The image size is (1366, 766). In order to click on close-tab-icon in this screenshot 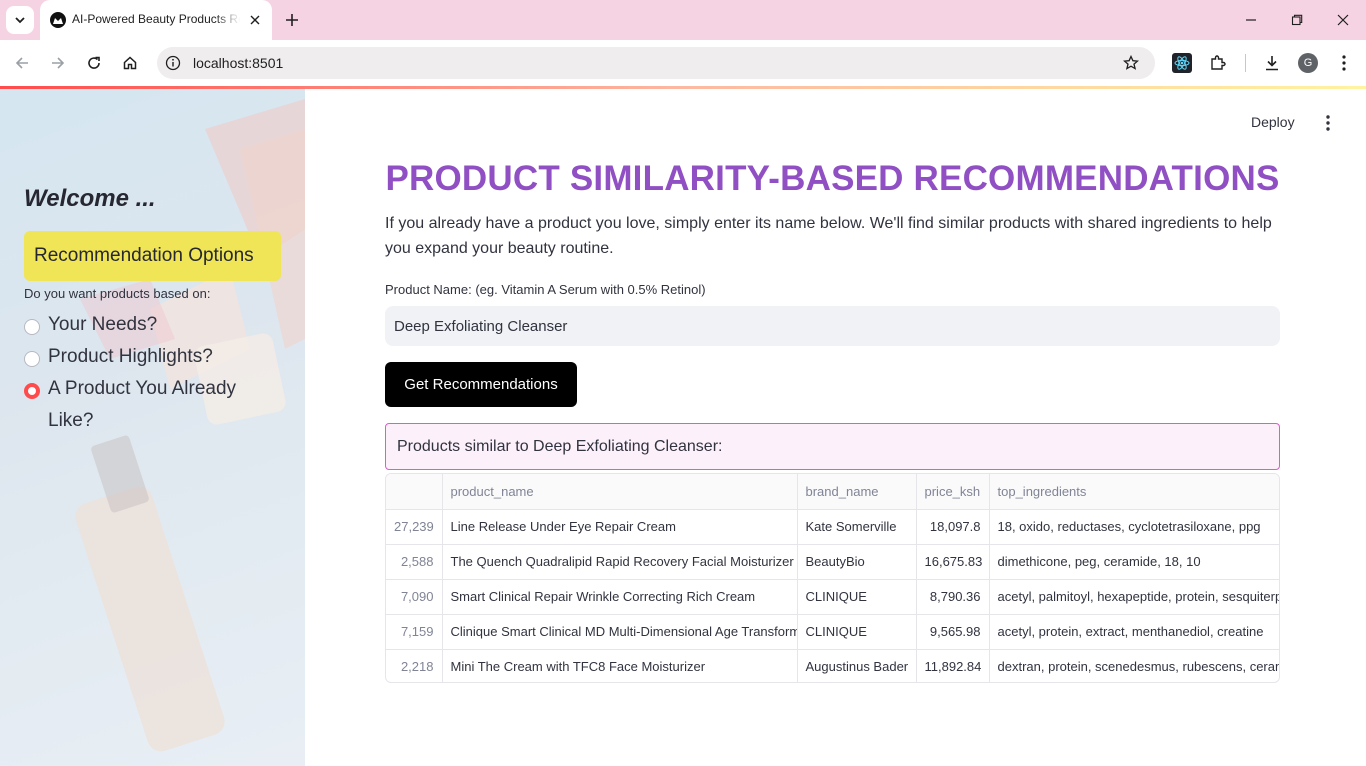, I will do `click(255, 20)`.